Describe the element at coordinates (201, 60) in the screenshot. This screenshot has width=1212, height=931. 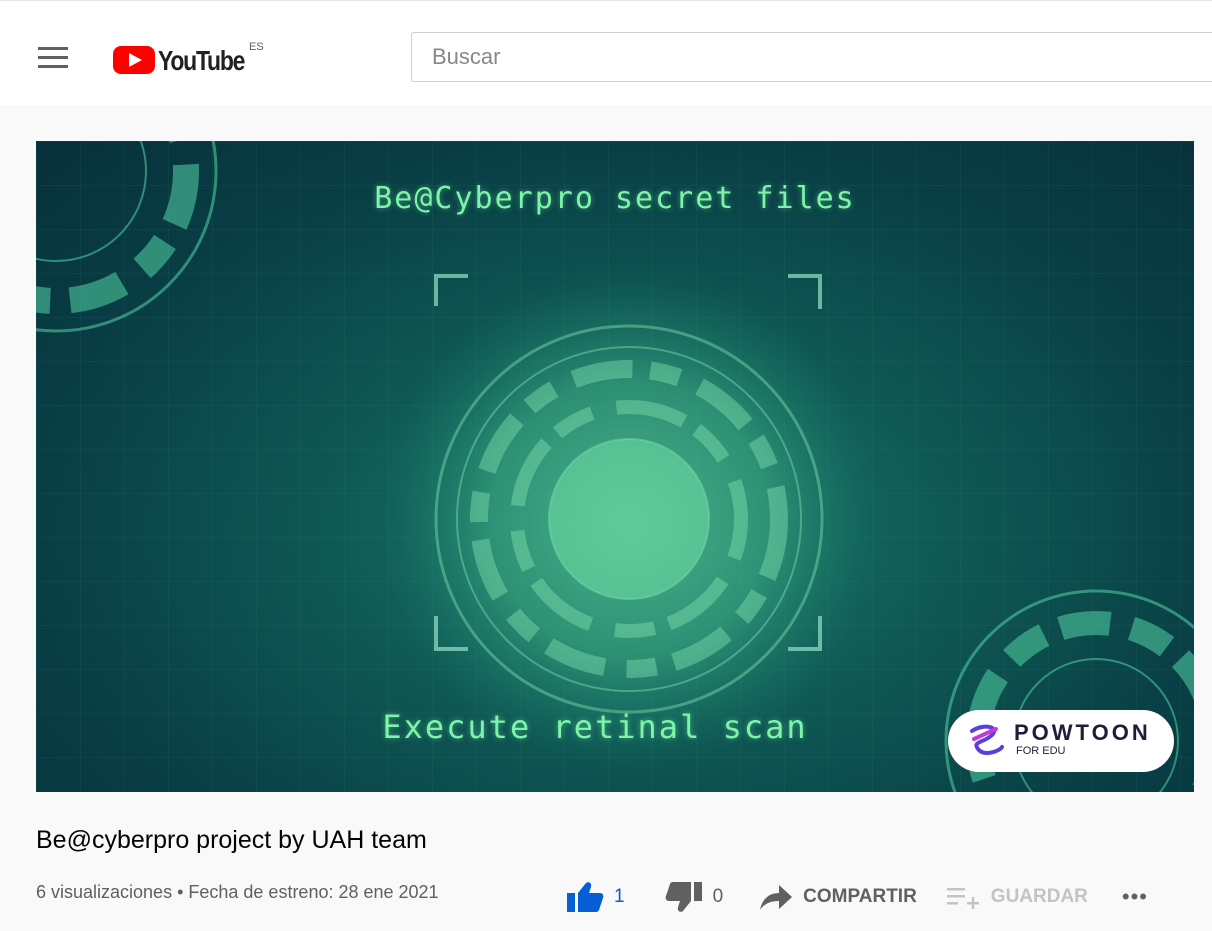
I see `logo-text: YouTube` at that location.